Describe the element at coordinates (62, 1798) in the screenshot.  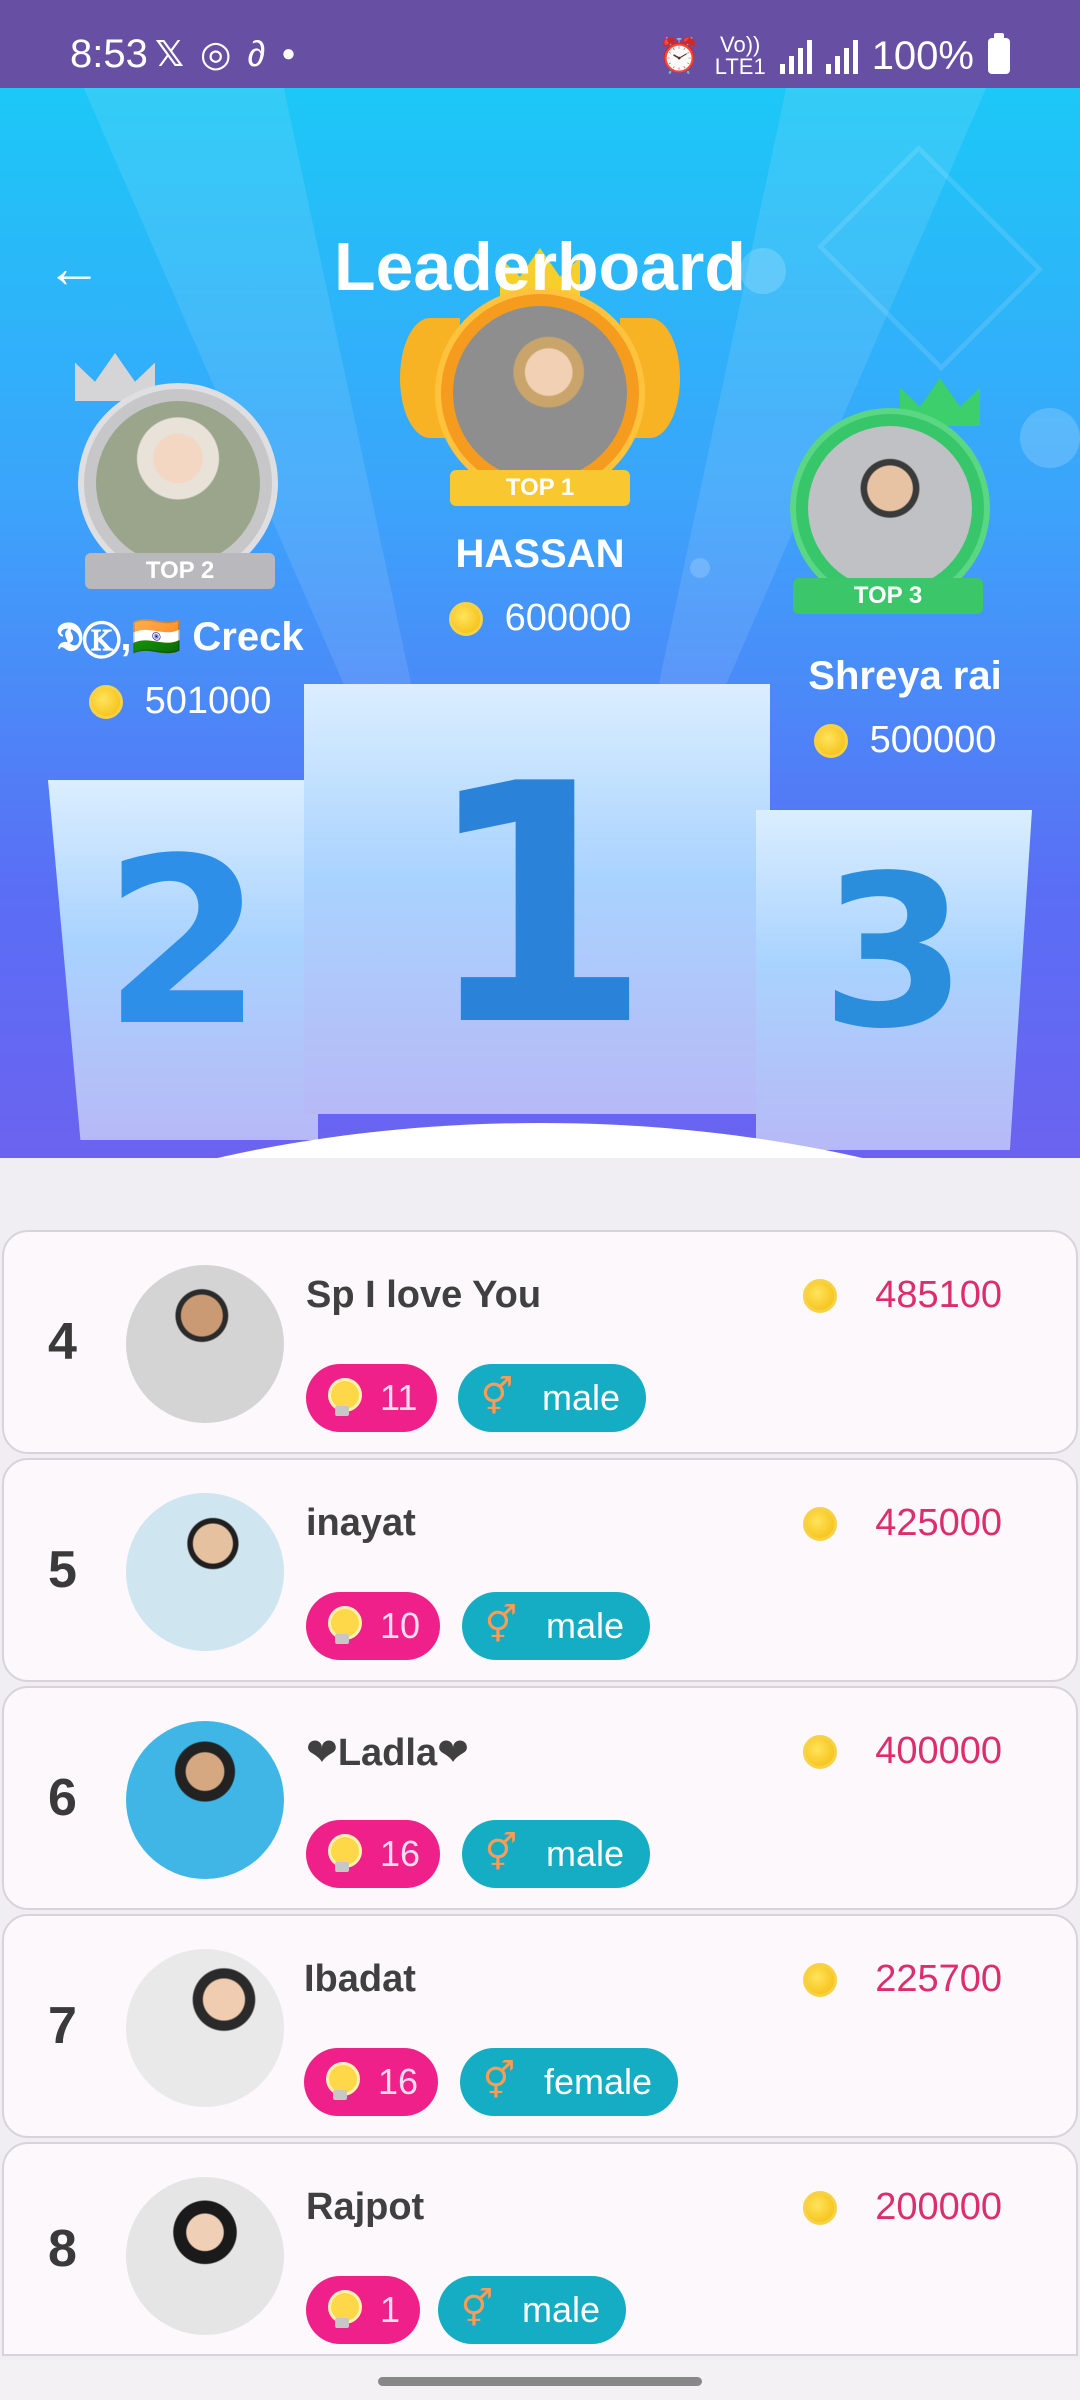
I see `rank-number: 6` at that location.